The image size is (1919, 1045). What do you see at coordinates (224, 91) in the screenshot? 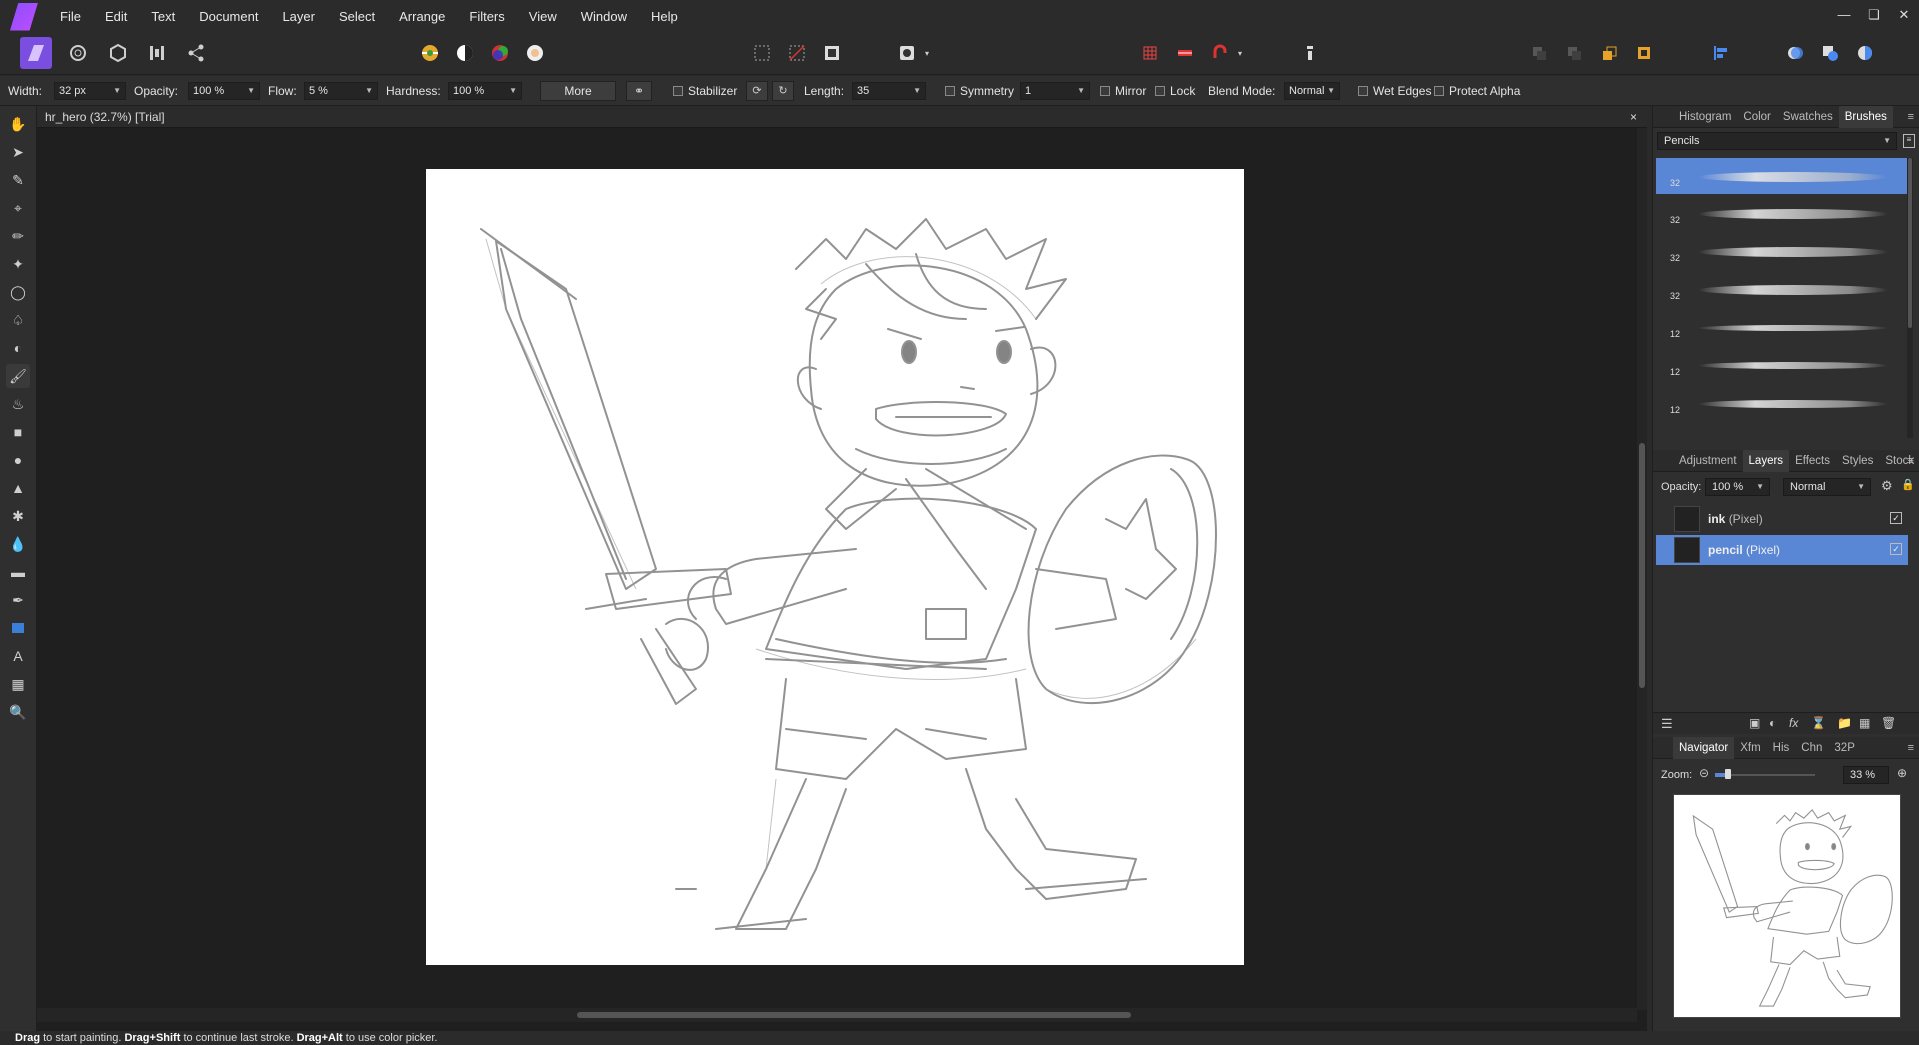
I see `opacity-field: 100 % ▼` at bounding box center [224, 91].